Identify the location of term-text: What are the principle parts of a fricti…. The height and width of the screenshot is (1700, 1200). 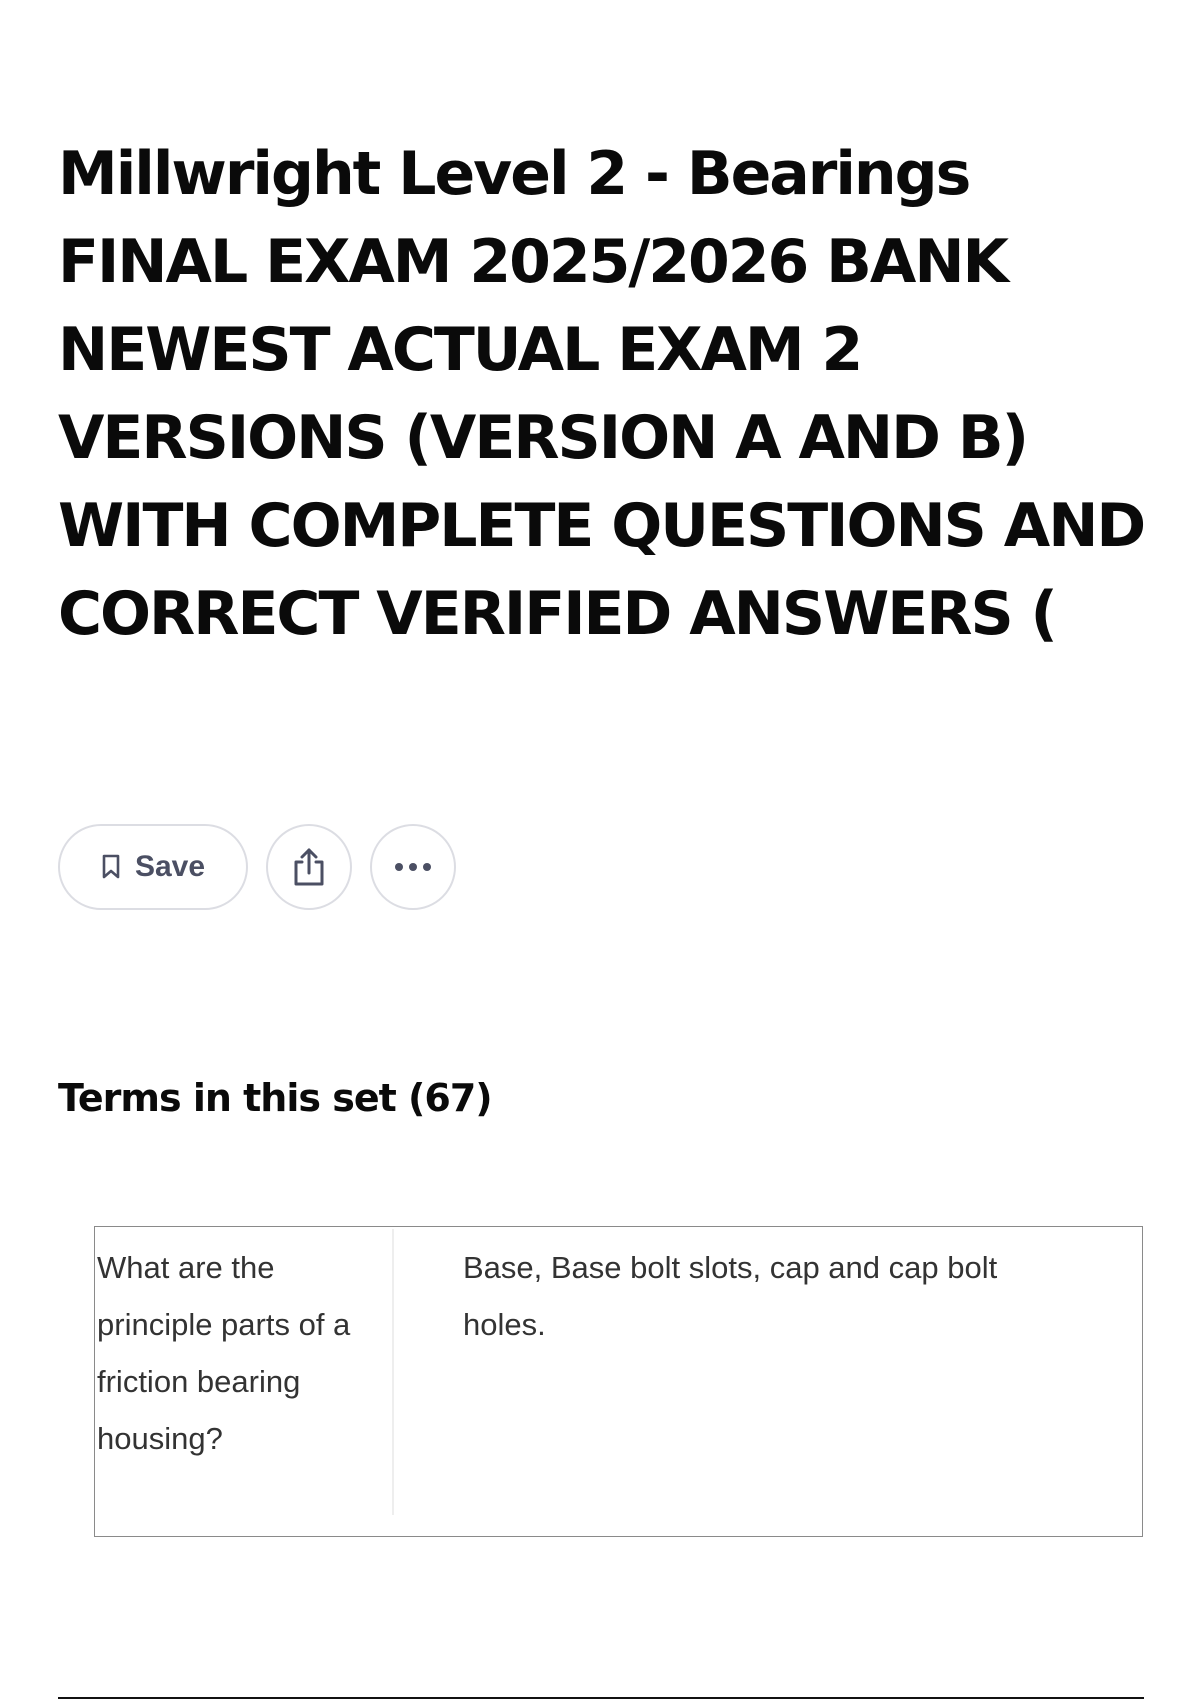
(224, 1353).